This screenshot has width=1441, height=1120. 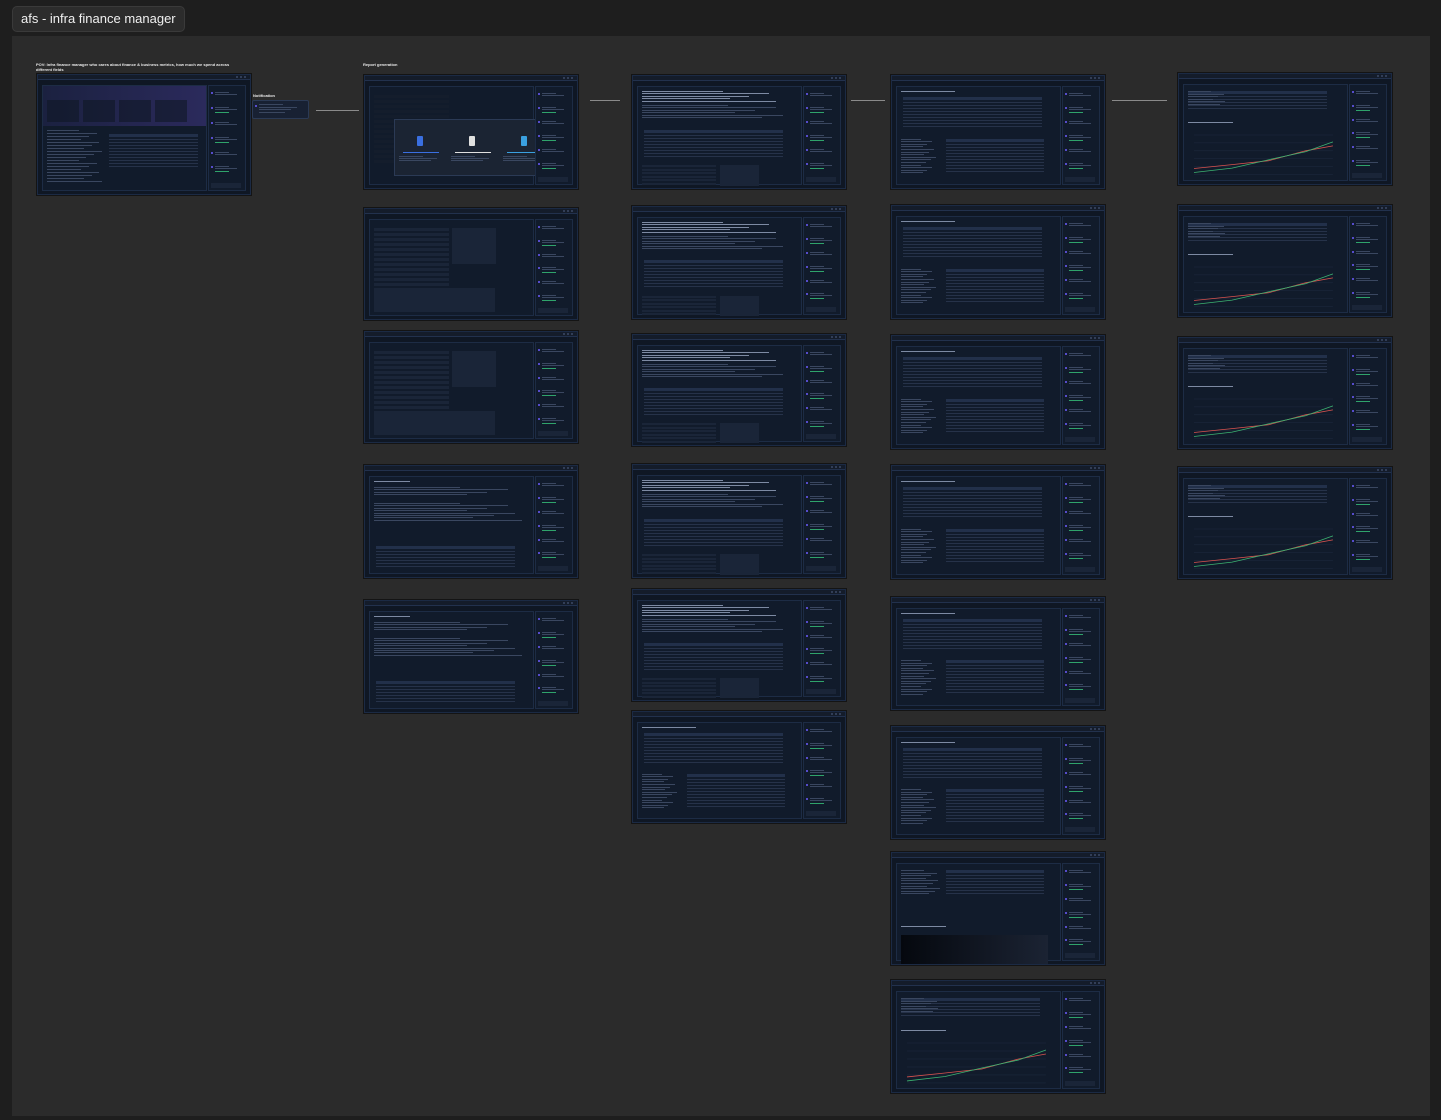 I want to click on board-title: afs - infra finance manager, so click(x=98, y=19).